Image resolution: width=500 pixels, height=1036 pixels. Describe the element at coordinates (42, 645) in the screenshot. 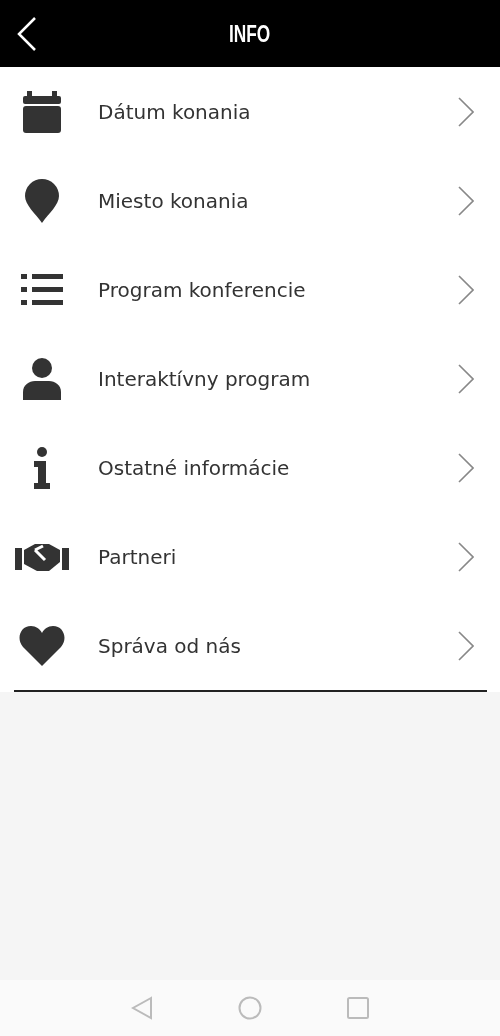

I see `heart-icon` at that location.